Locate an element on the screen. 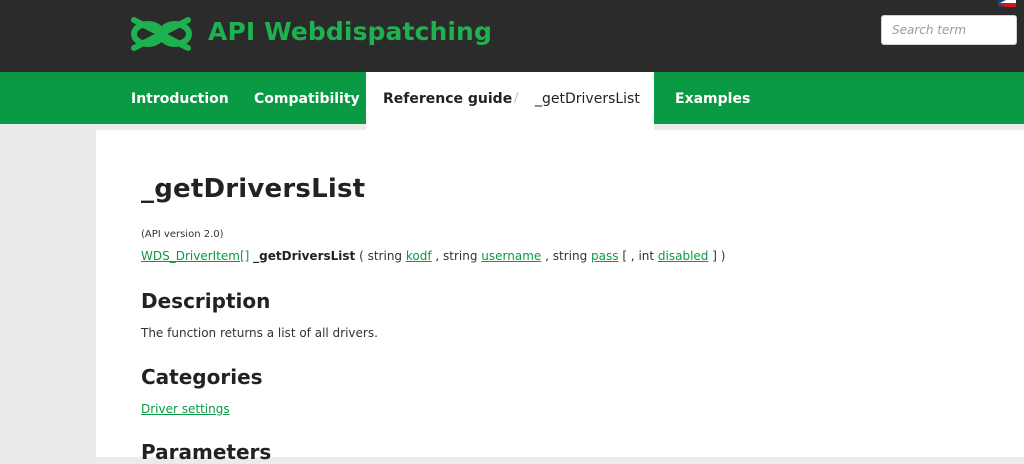 Image resolution: width=1024 pixels, height=464 pixels. nav-item-introduction: Introduction is located at coordinates (180, 98).